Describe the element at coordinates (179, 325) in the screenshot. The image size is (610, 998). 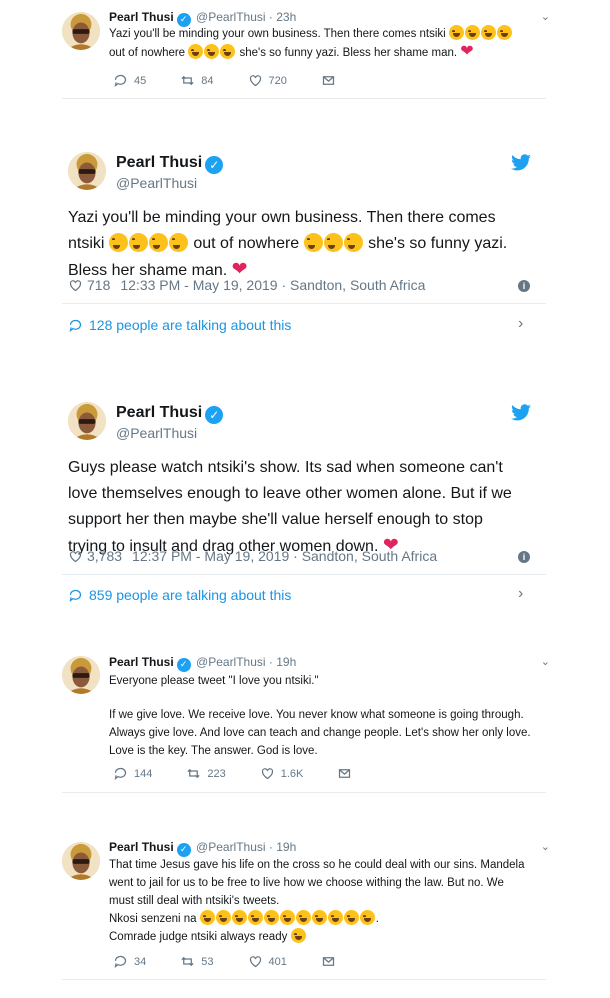
I see `talking-link: 128 people are talking about this` at that location.